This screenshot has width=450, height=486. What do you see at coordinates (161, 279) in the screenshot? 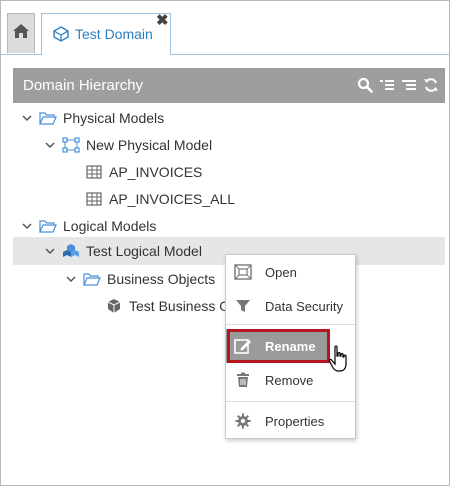
I see `tree-node-label: Business Objects` at bounding box center [161, 279].